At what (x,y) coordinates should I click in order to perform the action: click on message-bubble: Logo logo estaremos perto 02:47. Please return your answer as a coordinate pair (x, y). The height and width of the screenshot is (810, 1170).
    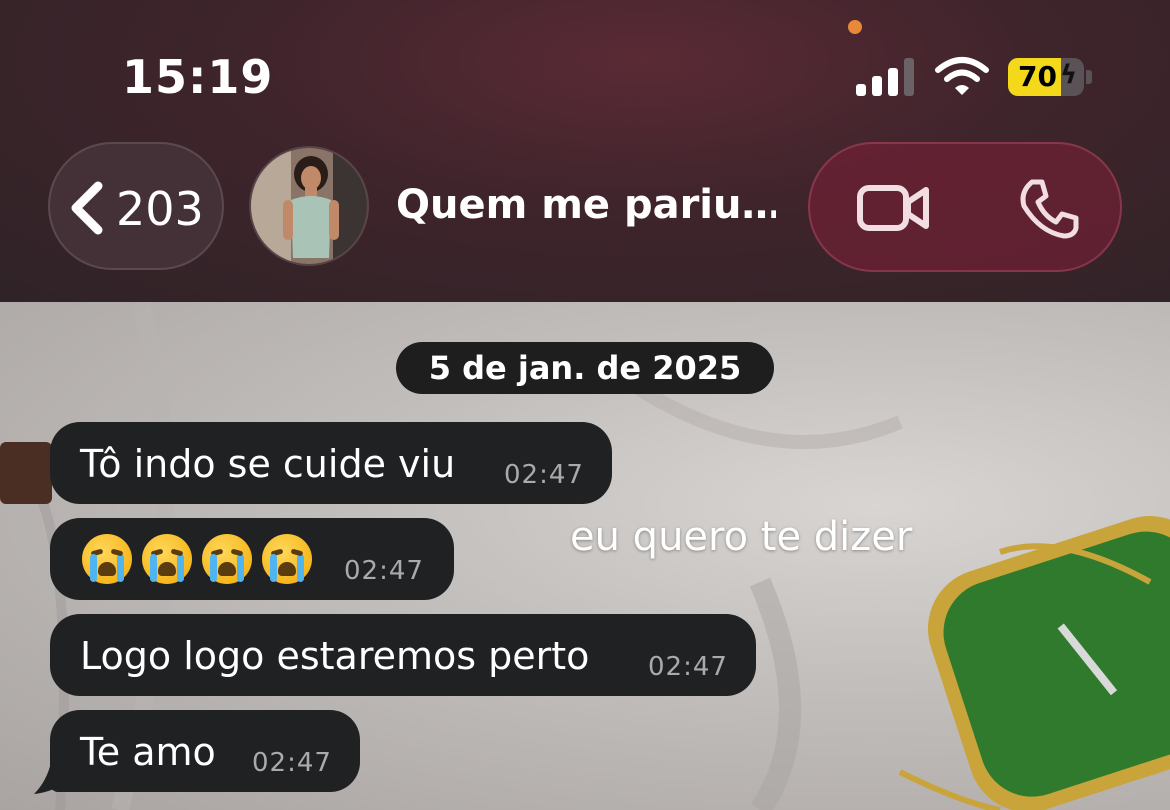
    Looking at the image, I should click on (403, 655).